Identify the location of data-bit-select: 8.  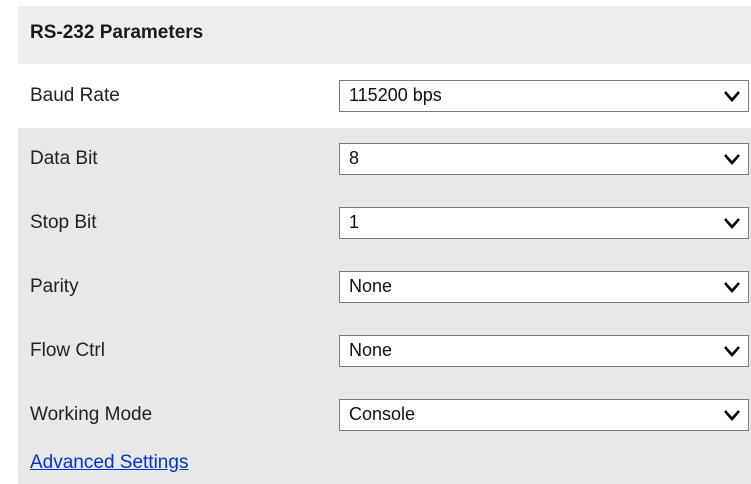
(544, 159).